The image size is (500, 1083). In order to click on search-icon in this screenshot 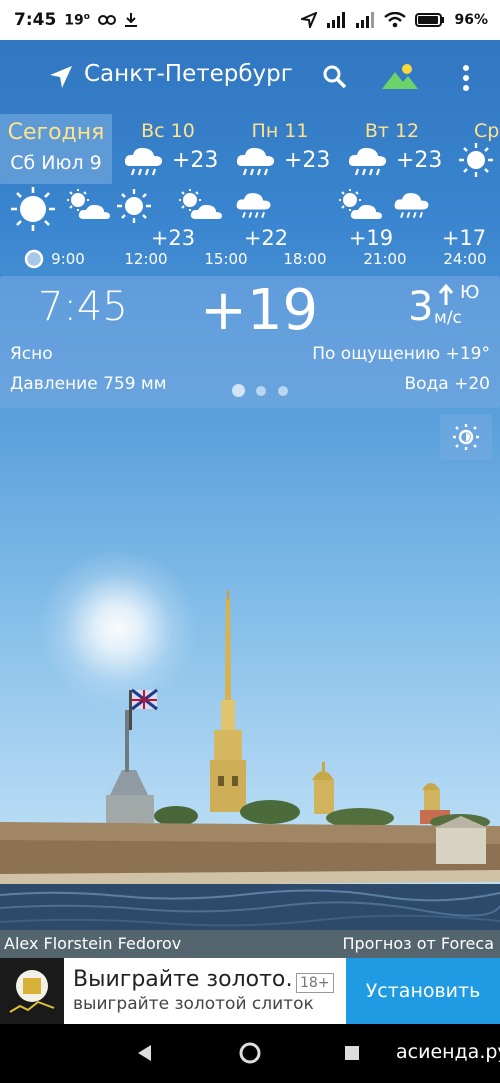, I will do `click(335, 77)`.